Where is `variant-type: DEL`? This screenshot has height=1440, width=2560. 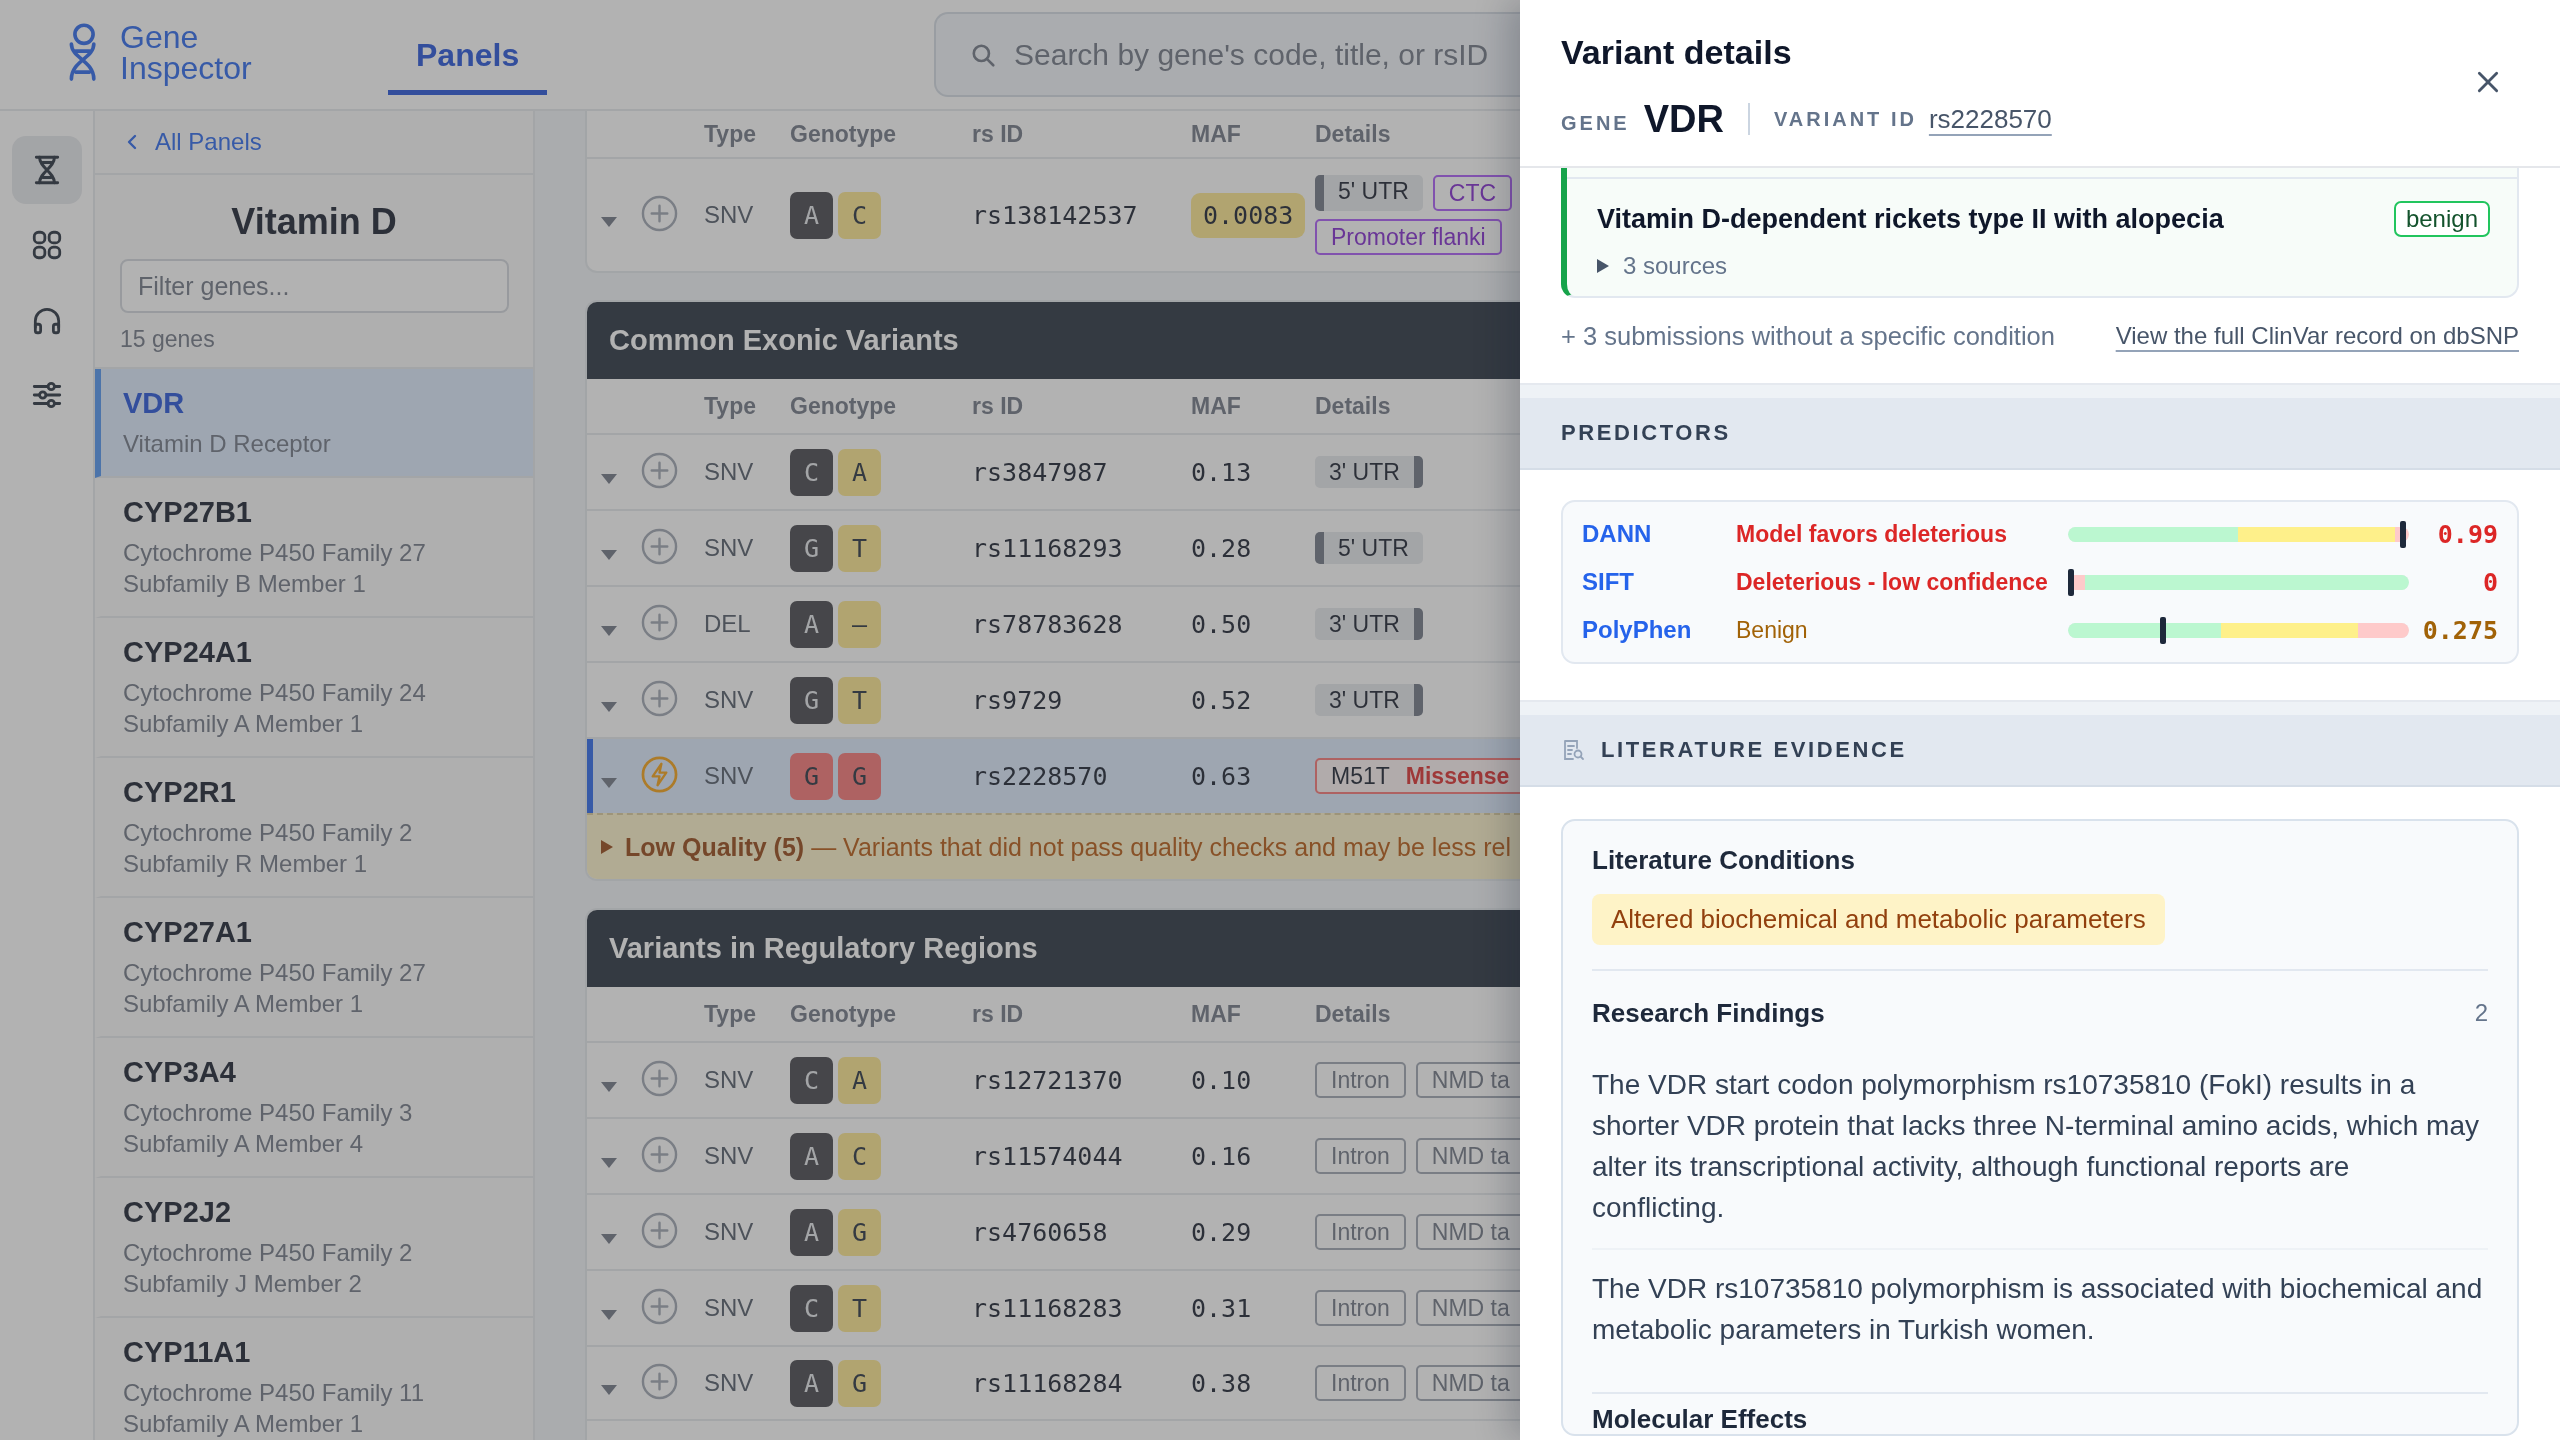 variant-type: DEL is located at coordinates (727, 624).